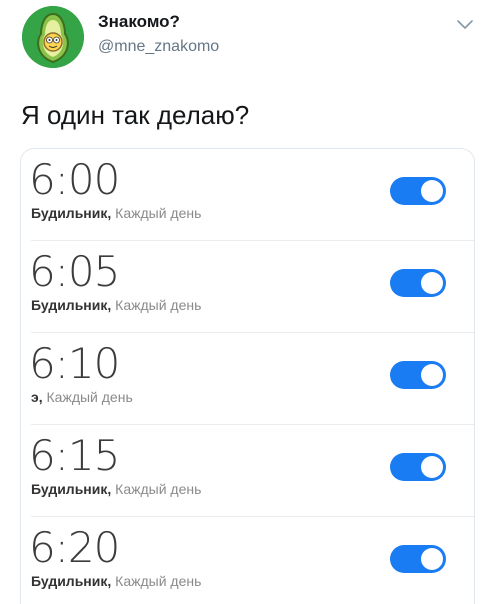 The width and height of the screenshot is (496, 604). I want to click on alarm-row: 6:10 э, Каждый день, so click(247, 379).